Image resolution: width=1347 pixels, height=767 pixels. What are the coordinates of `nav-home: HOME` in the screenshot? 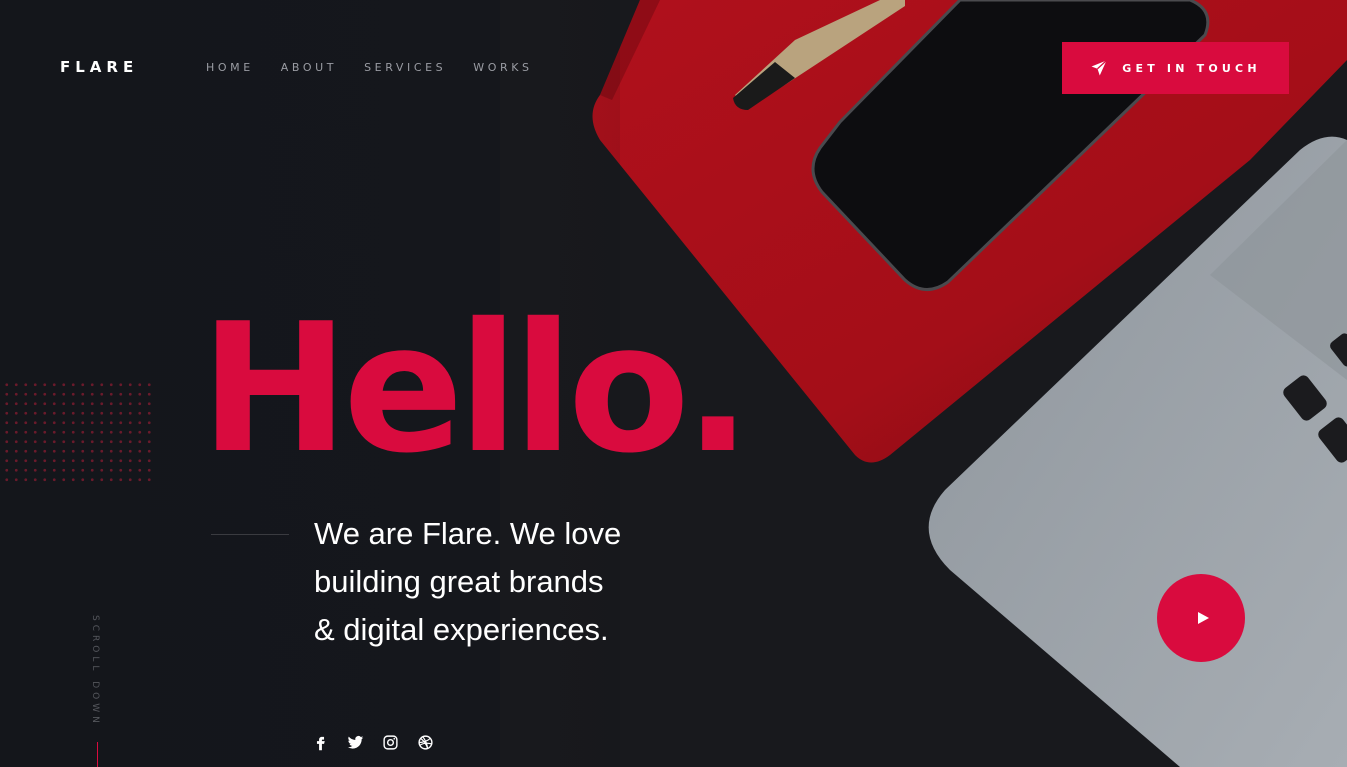 It's located at (230, 67).